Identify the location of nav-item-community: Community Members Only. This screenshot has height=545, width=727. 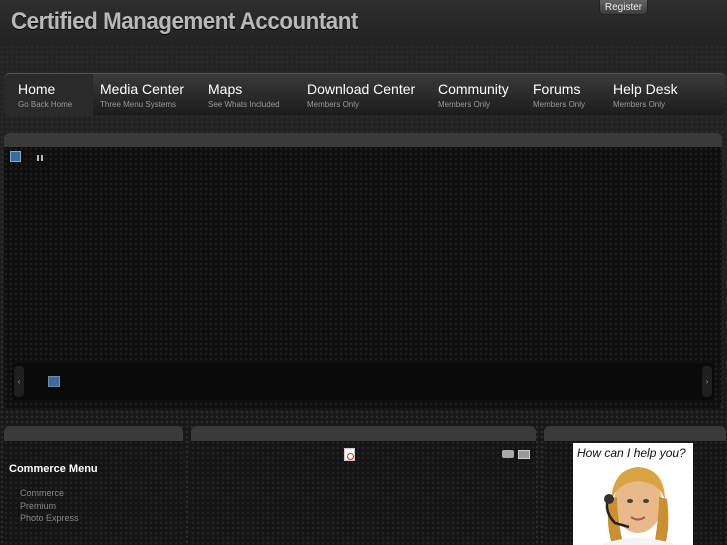
(473, 95).